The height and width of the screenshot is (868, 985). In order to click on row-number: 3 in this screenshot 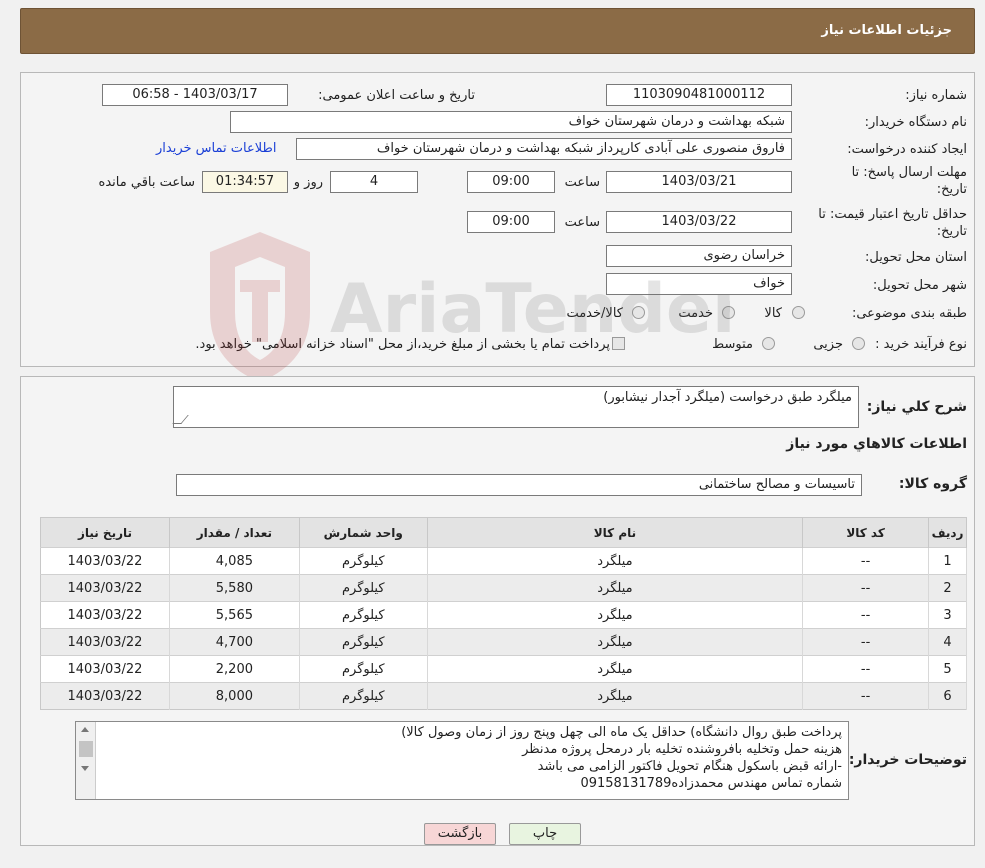, I will do `click(947, 615)`.